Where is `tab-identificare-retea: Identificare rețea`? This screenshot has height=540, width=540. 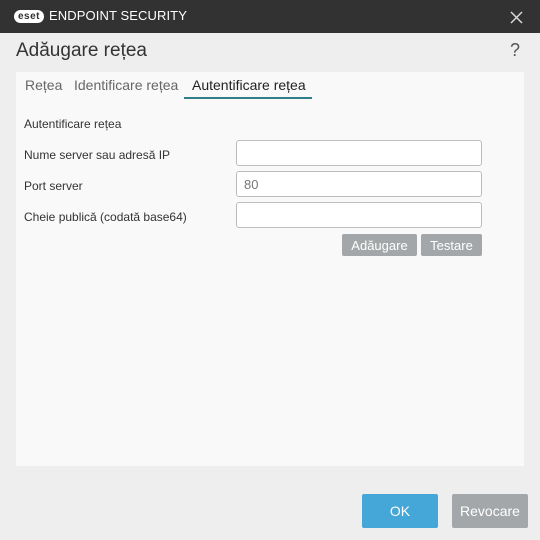 tab-identificare-retea: Identificare rețea is located at coordinates (126, 87).